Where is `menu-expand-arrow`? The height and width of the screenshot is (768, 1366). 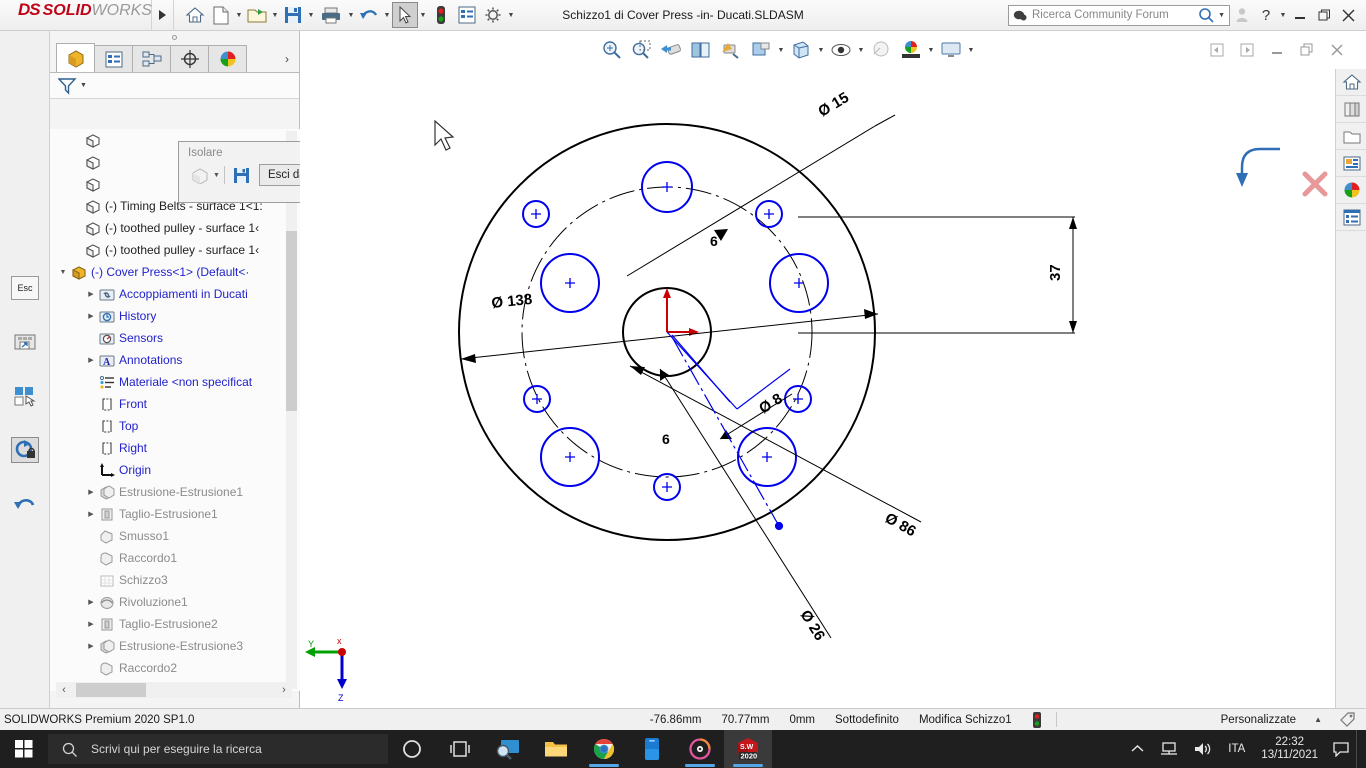
menu-expand-arrow is located at coordinates (163, 15).